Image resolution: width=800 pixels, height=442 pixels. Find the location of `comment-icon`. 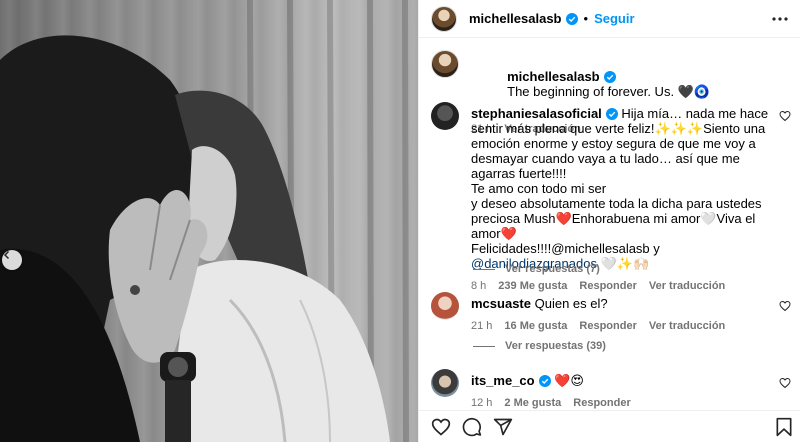

comment-icon is located at coordinates (472, 427).